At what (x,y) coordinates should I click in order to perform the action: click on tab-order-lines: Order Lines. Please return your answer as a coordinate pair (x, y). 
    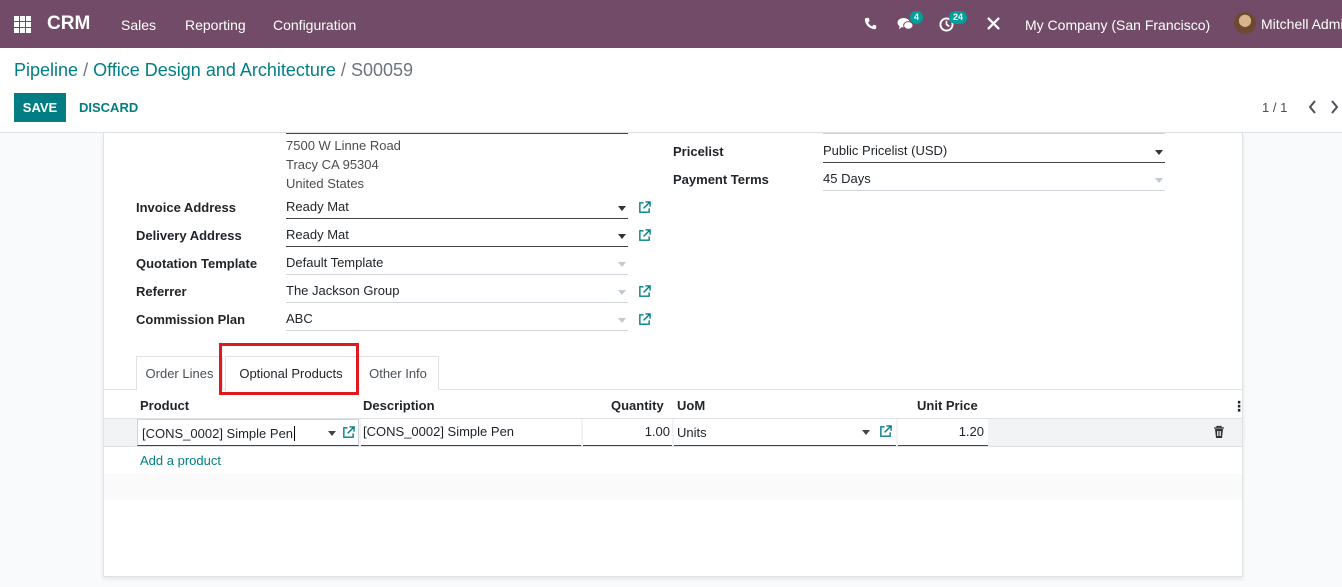
    Looking at the image, I should click on (179, 373).